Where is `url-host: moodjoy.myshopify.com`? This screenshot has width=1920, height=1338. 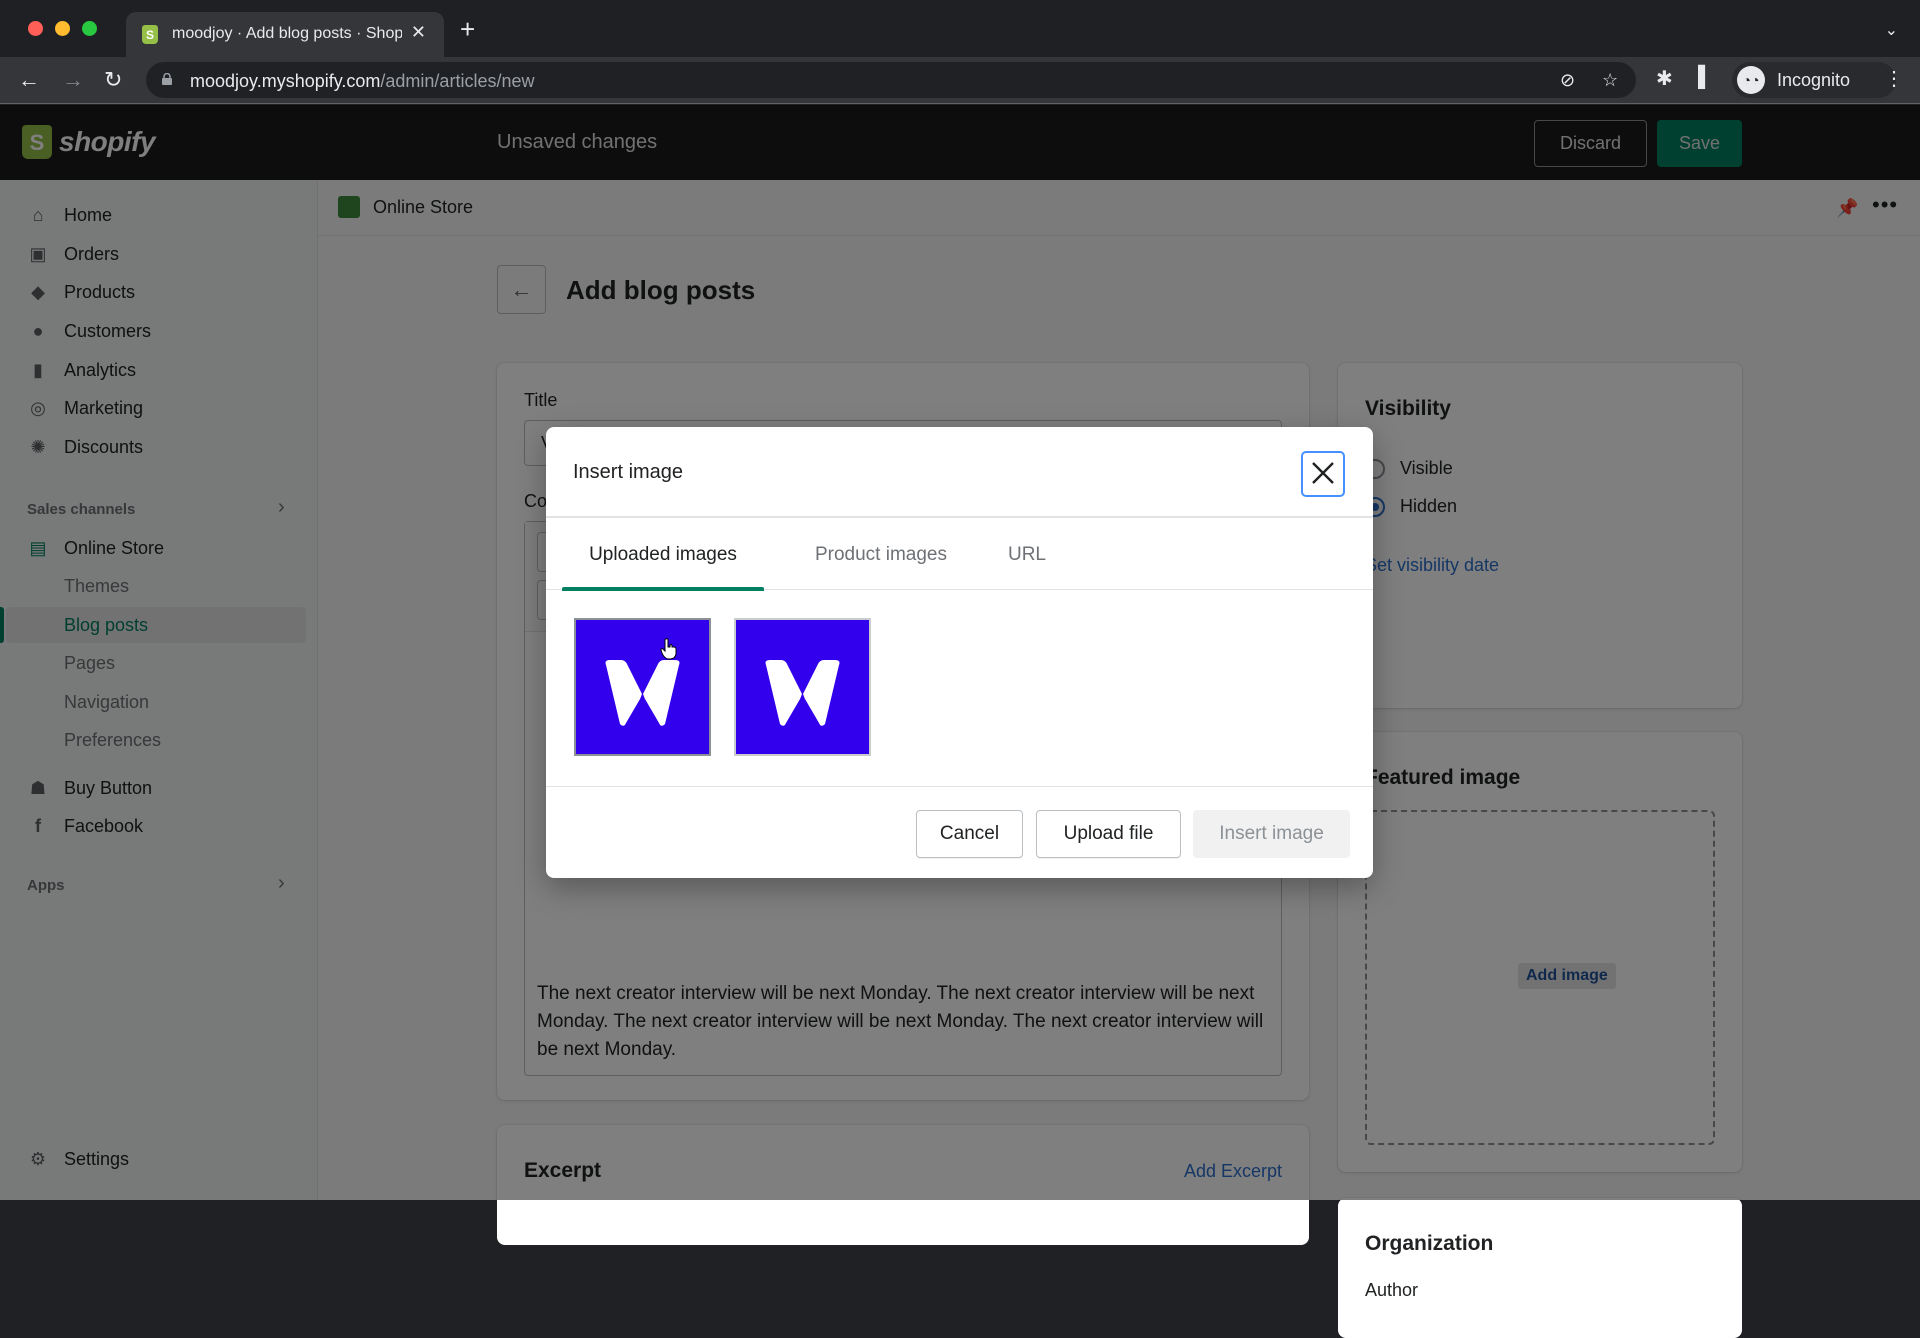 url-host: moodjoy.myshopify.com is located at coordinates (285, 81).